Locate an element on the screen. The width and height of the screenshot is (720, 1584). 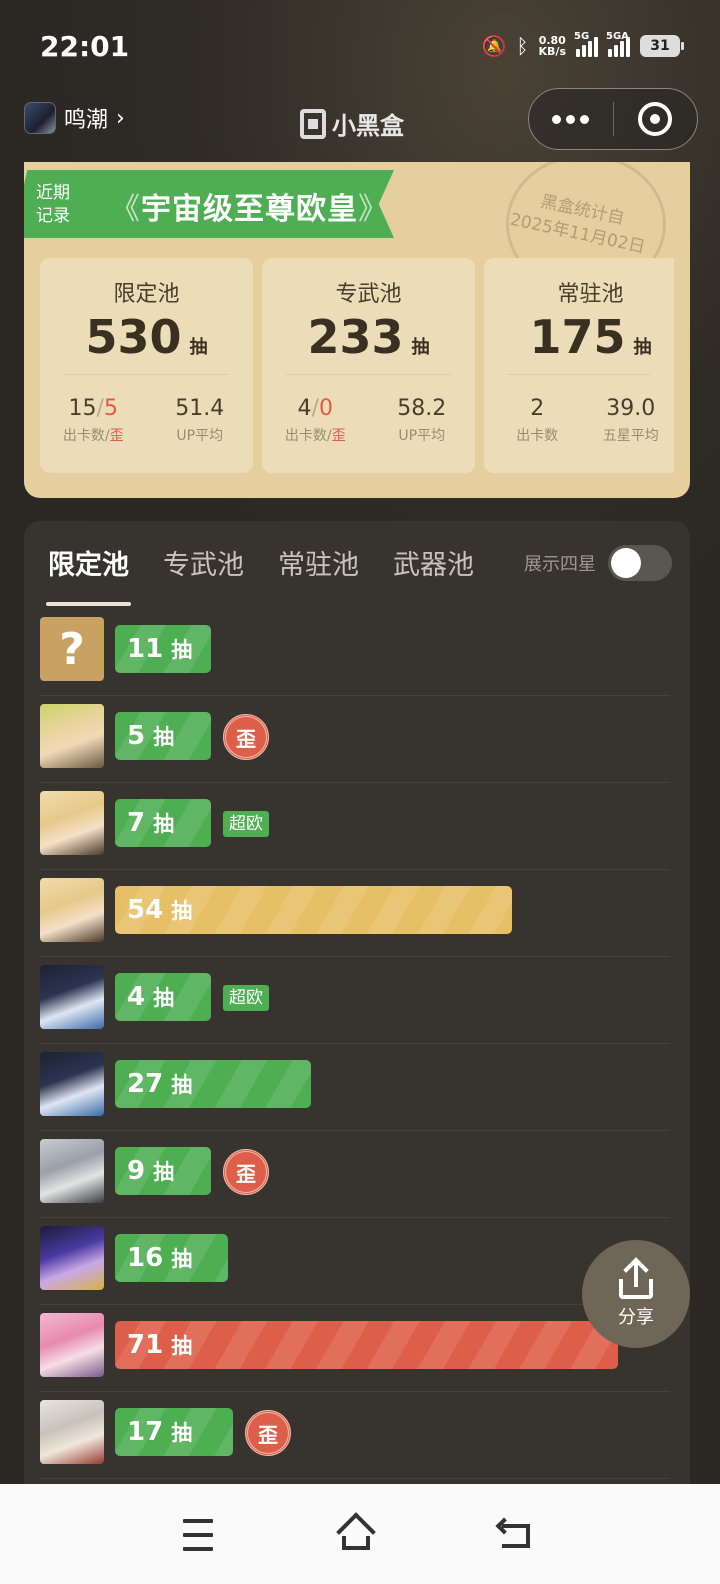
status-icons: 🔕 ᛒ 0.80 KB/s 5G 5GA 31 is located at coordinates (582, 44).